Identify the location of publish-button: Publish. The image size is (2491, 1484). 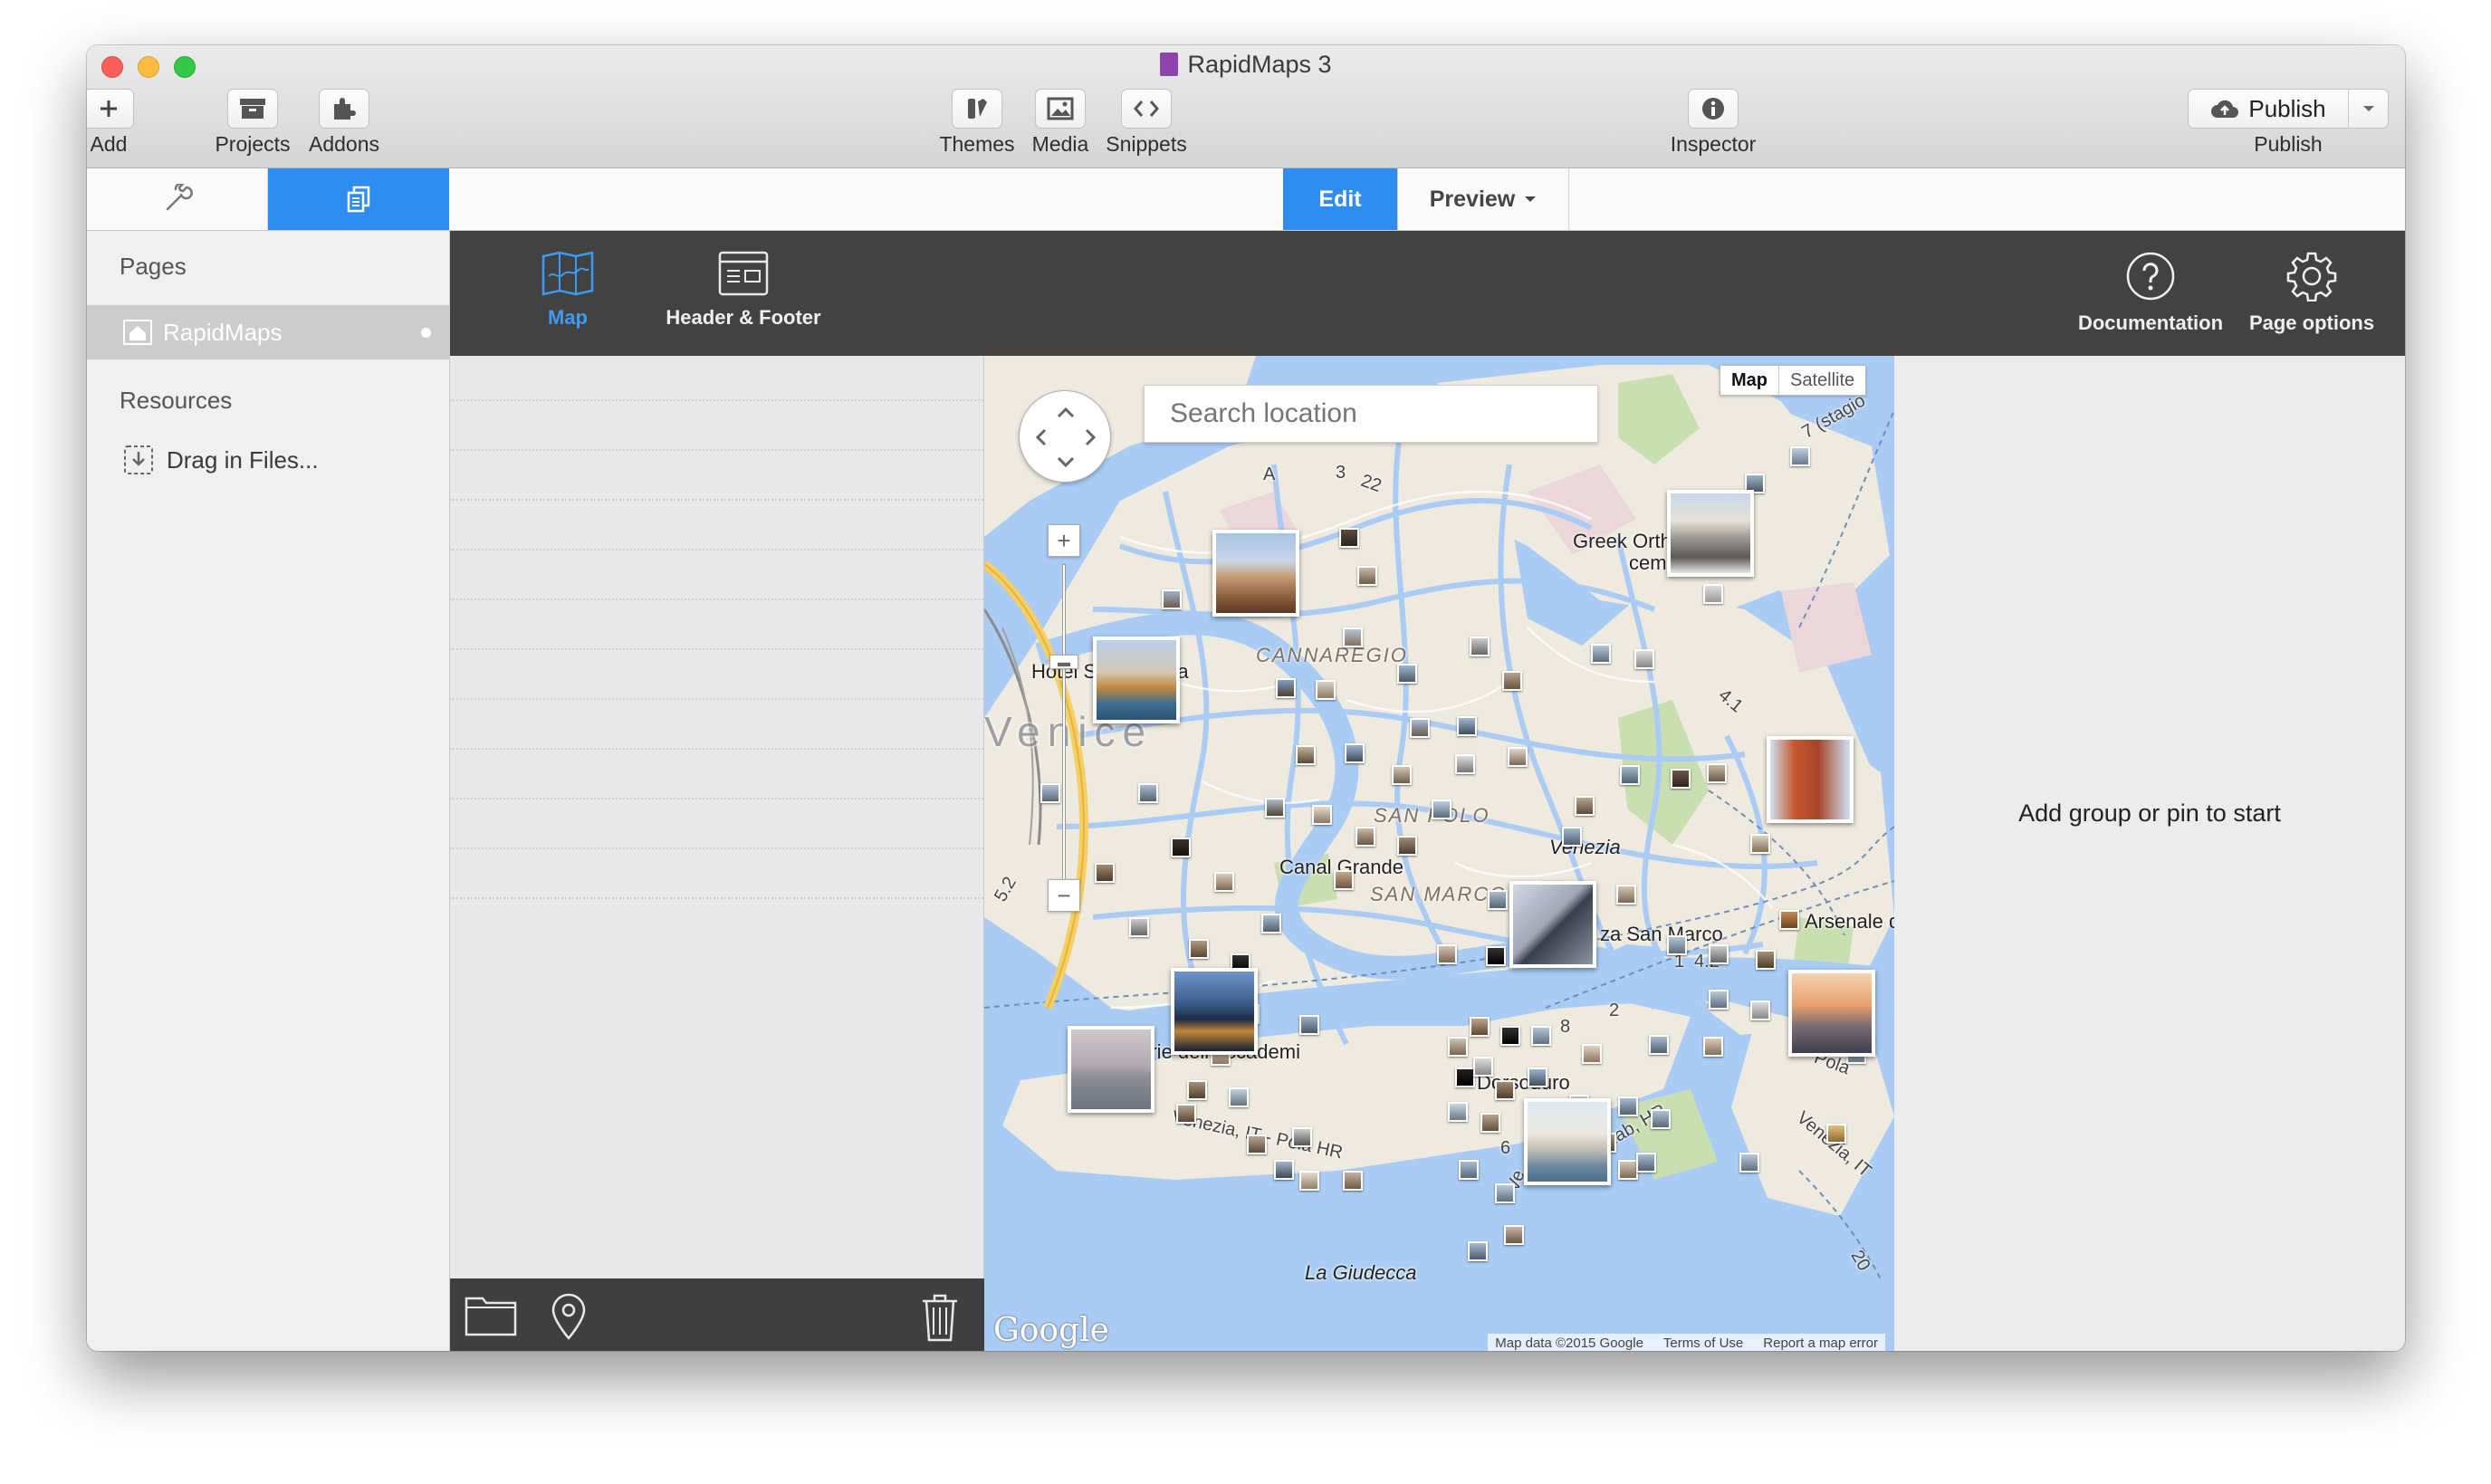
(2268, 109).